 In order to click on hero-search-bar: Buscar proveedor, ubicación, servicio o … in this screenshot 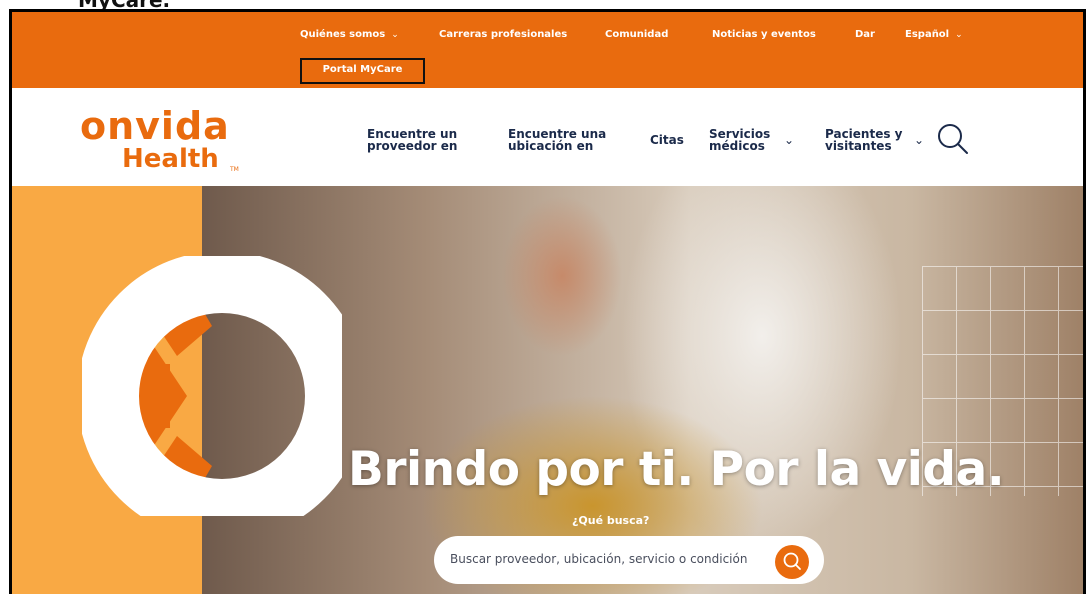, I will do `click(629, 560)`.